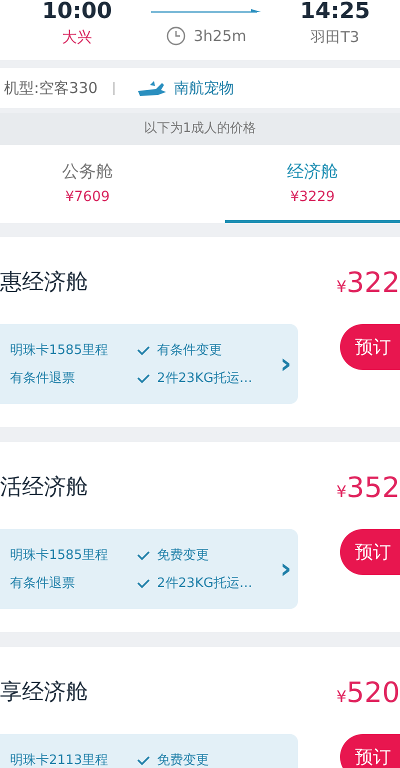 This screenshot has height=768, width=400. What do you see at coordinates (220, 36) in the screenshot?
I see `flight-duration: 3h25m` at bounding box center [220, 36].